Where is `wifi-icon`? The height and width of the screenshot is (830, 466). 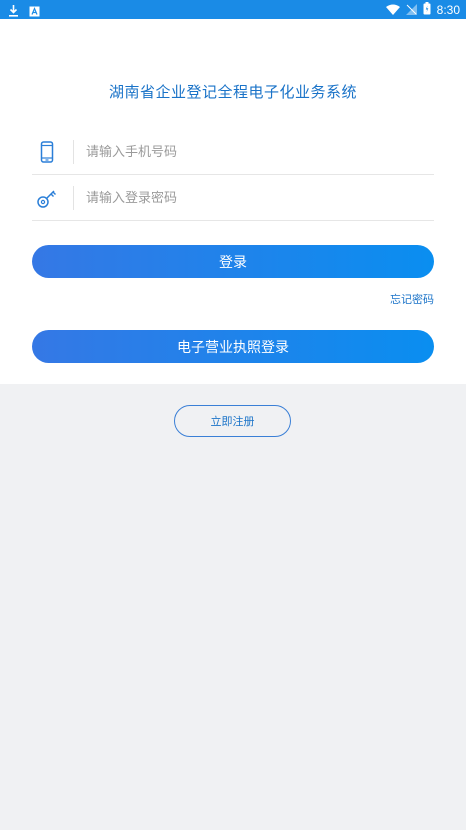
wifi-icon is located at coordinates (392, 9).